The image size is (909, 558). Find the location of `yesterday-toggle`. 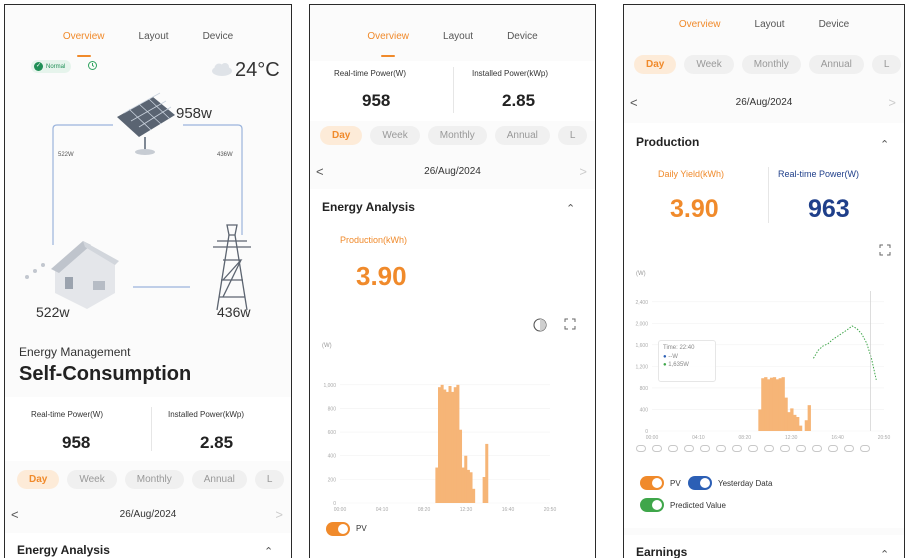

yesterday-toggle is located at coordinates (700, 483).